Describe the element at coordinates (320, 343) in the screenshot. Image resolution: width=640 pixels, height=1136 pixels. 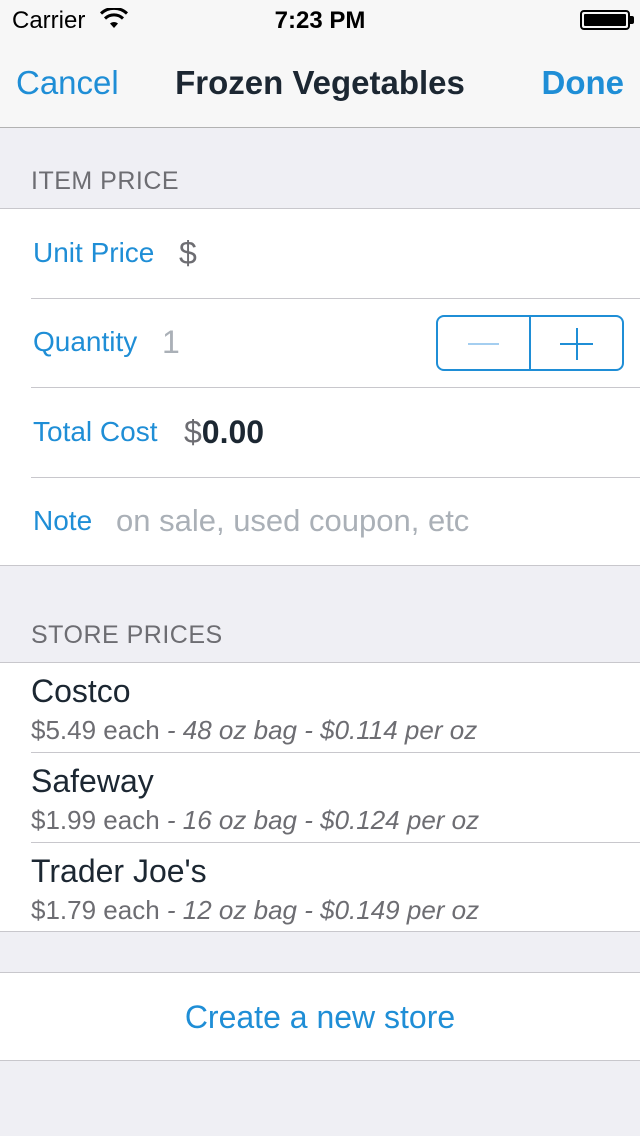
I see `quantity-row: Quantity 1` at that location.